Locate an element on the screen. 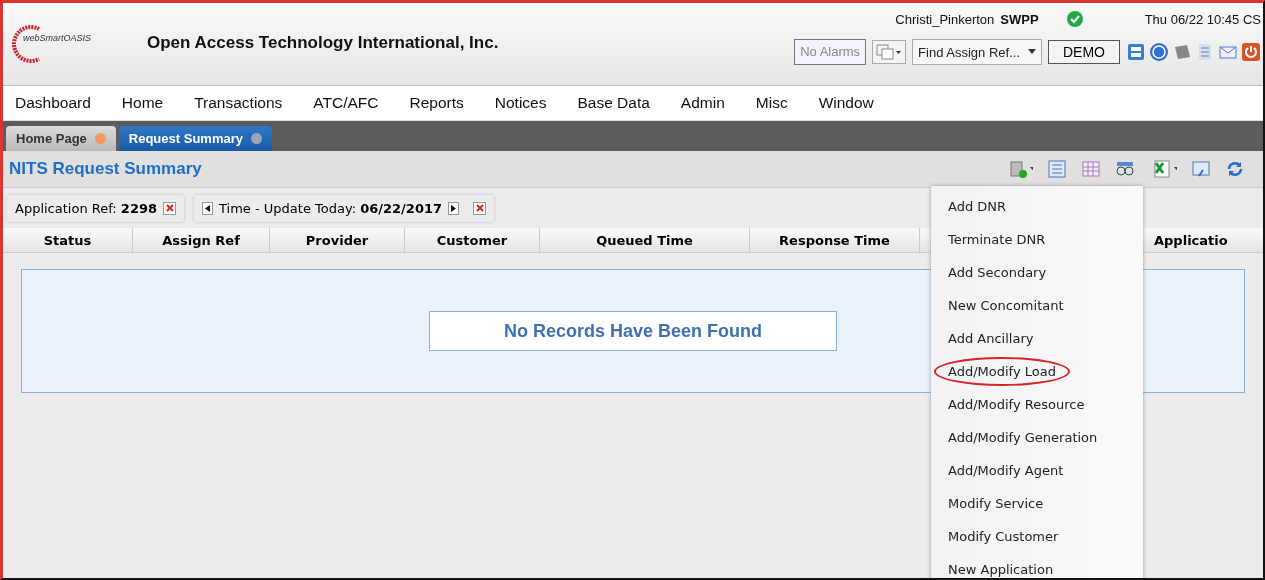 The image size is (1265, 580). list-icon is located at coordinates (1057, 169).